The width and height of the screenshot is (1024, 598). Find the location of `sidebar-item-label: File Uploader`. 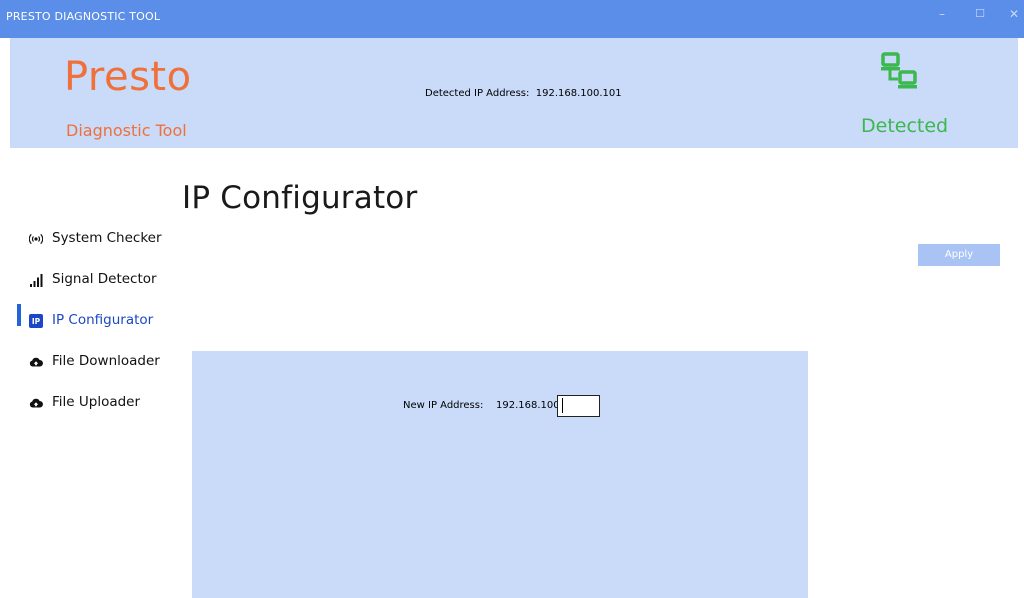

sidebar-item-label: File Uploader is located at coordinates (96, 402).